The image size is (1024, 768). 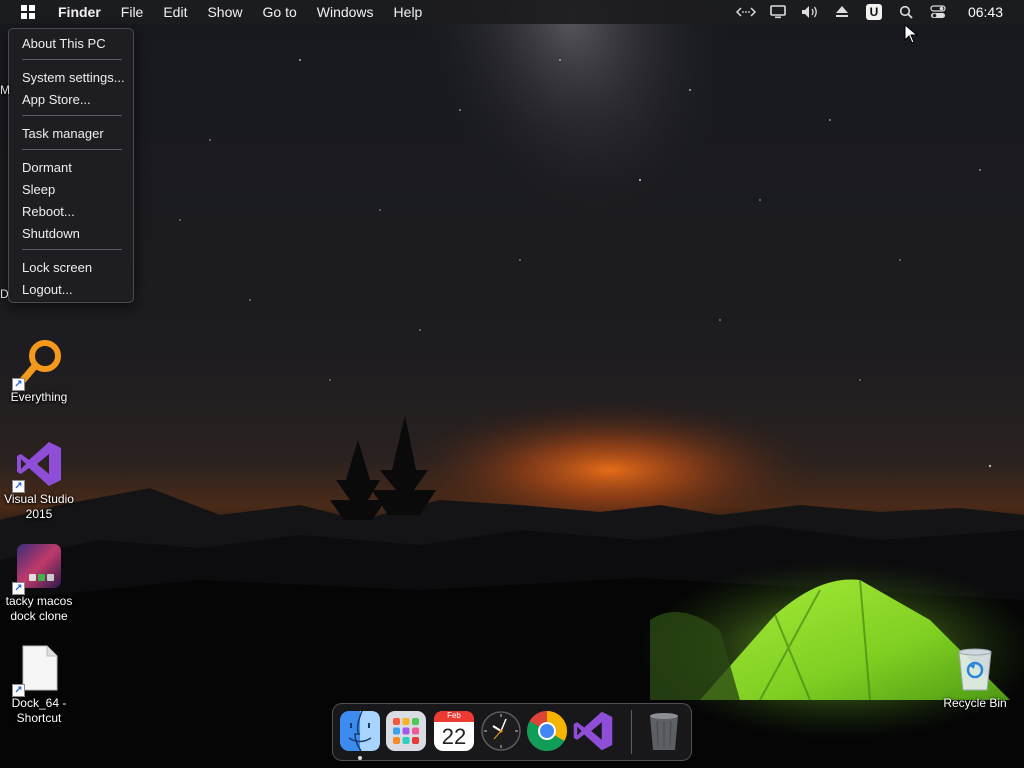 What do you see at coordinates (64, 43) in the screenshot?
I see `menu-item-about-this-pc: About This PC` at bounding box center [64, 43].